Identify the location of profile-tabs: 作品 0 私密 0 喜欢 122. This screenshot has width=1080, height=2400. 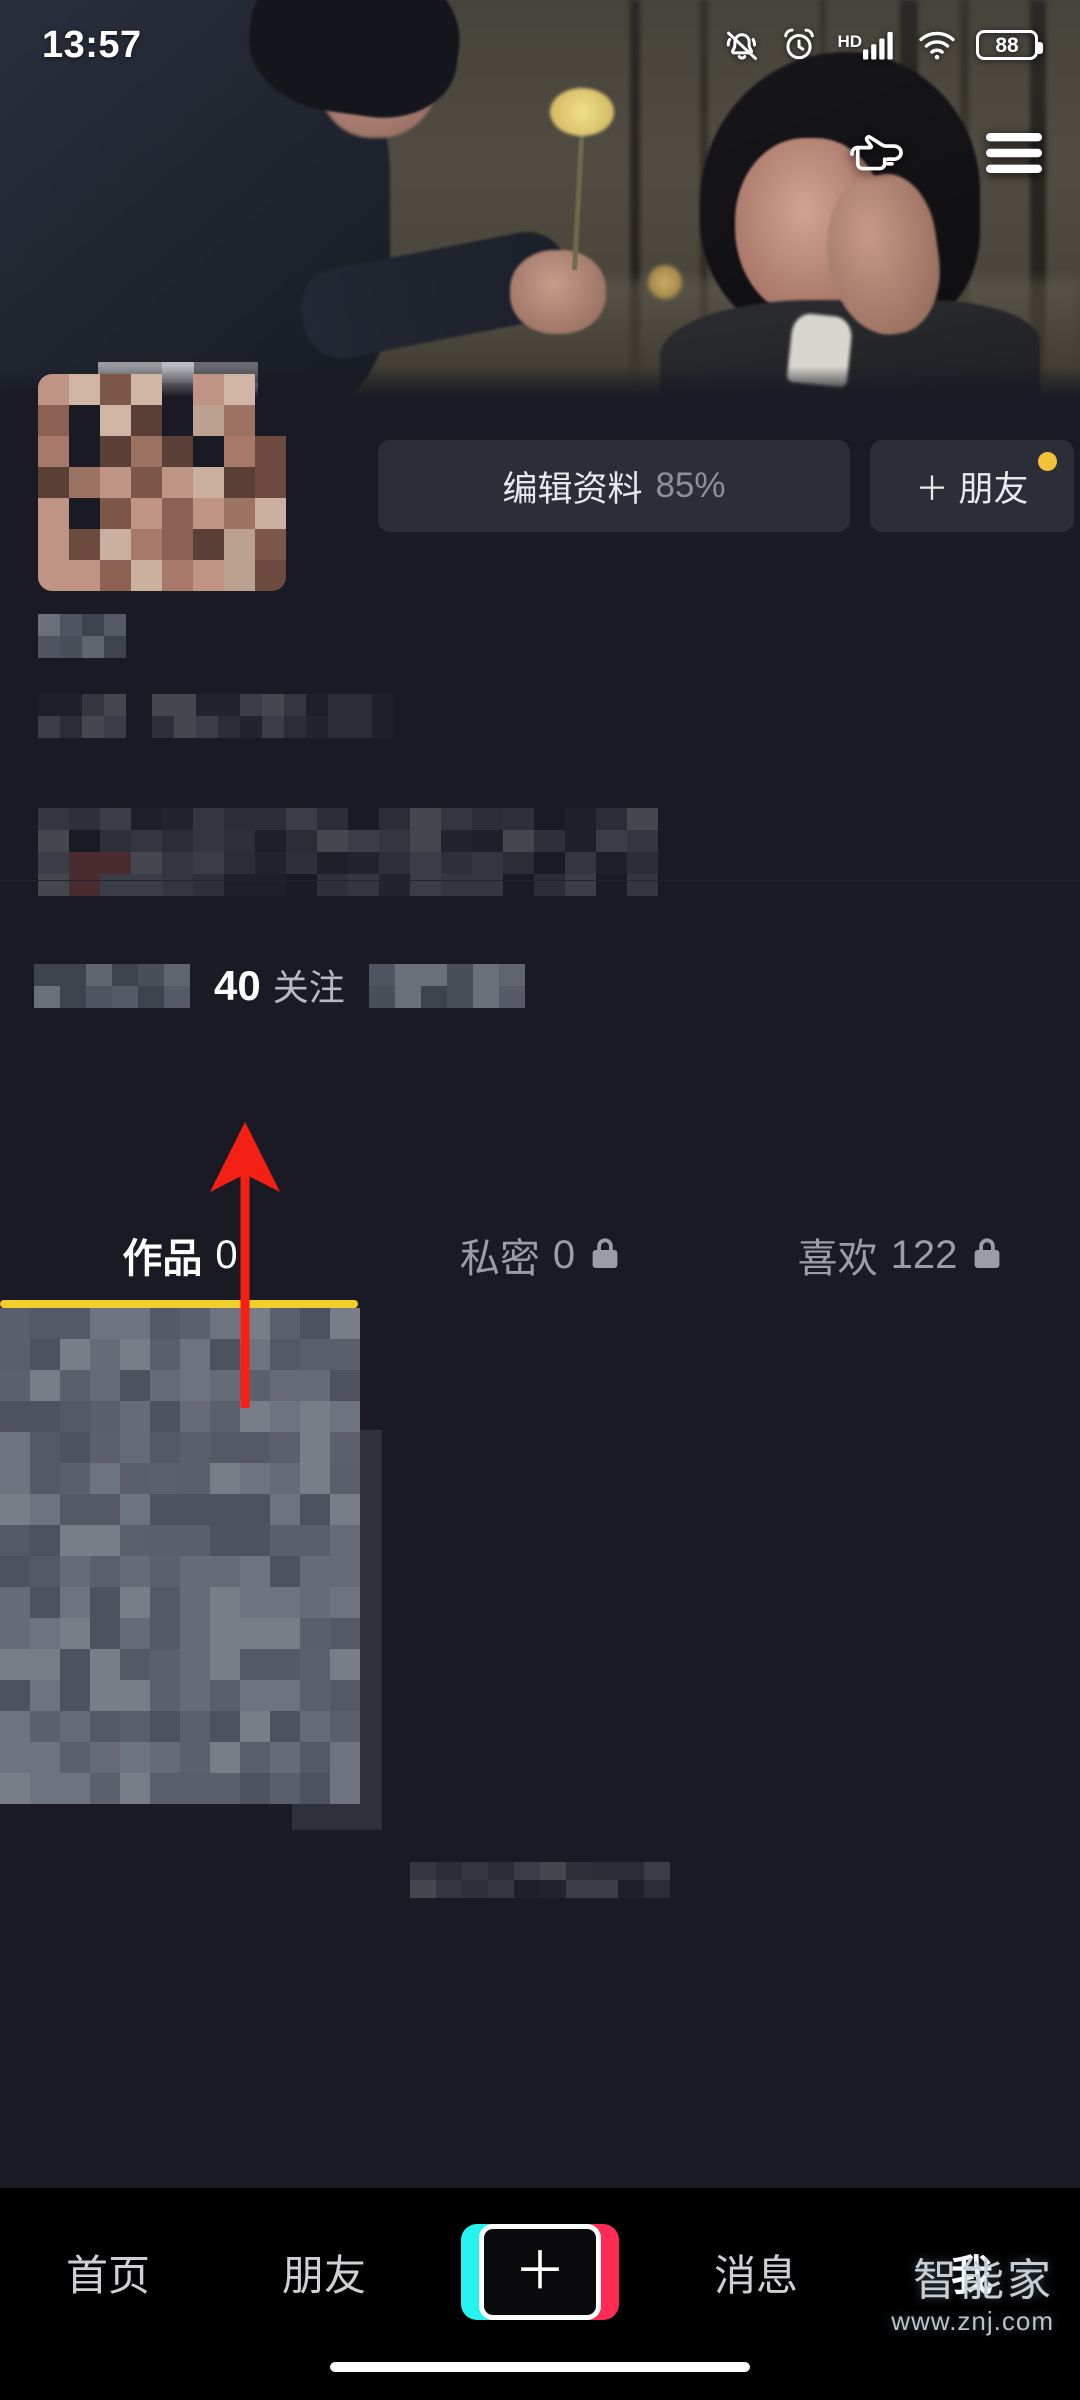
(540, 1255).